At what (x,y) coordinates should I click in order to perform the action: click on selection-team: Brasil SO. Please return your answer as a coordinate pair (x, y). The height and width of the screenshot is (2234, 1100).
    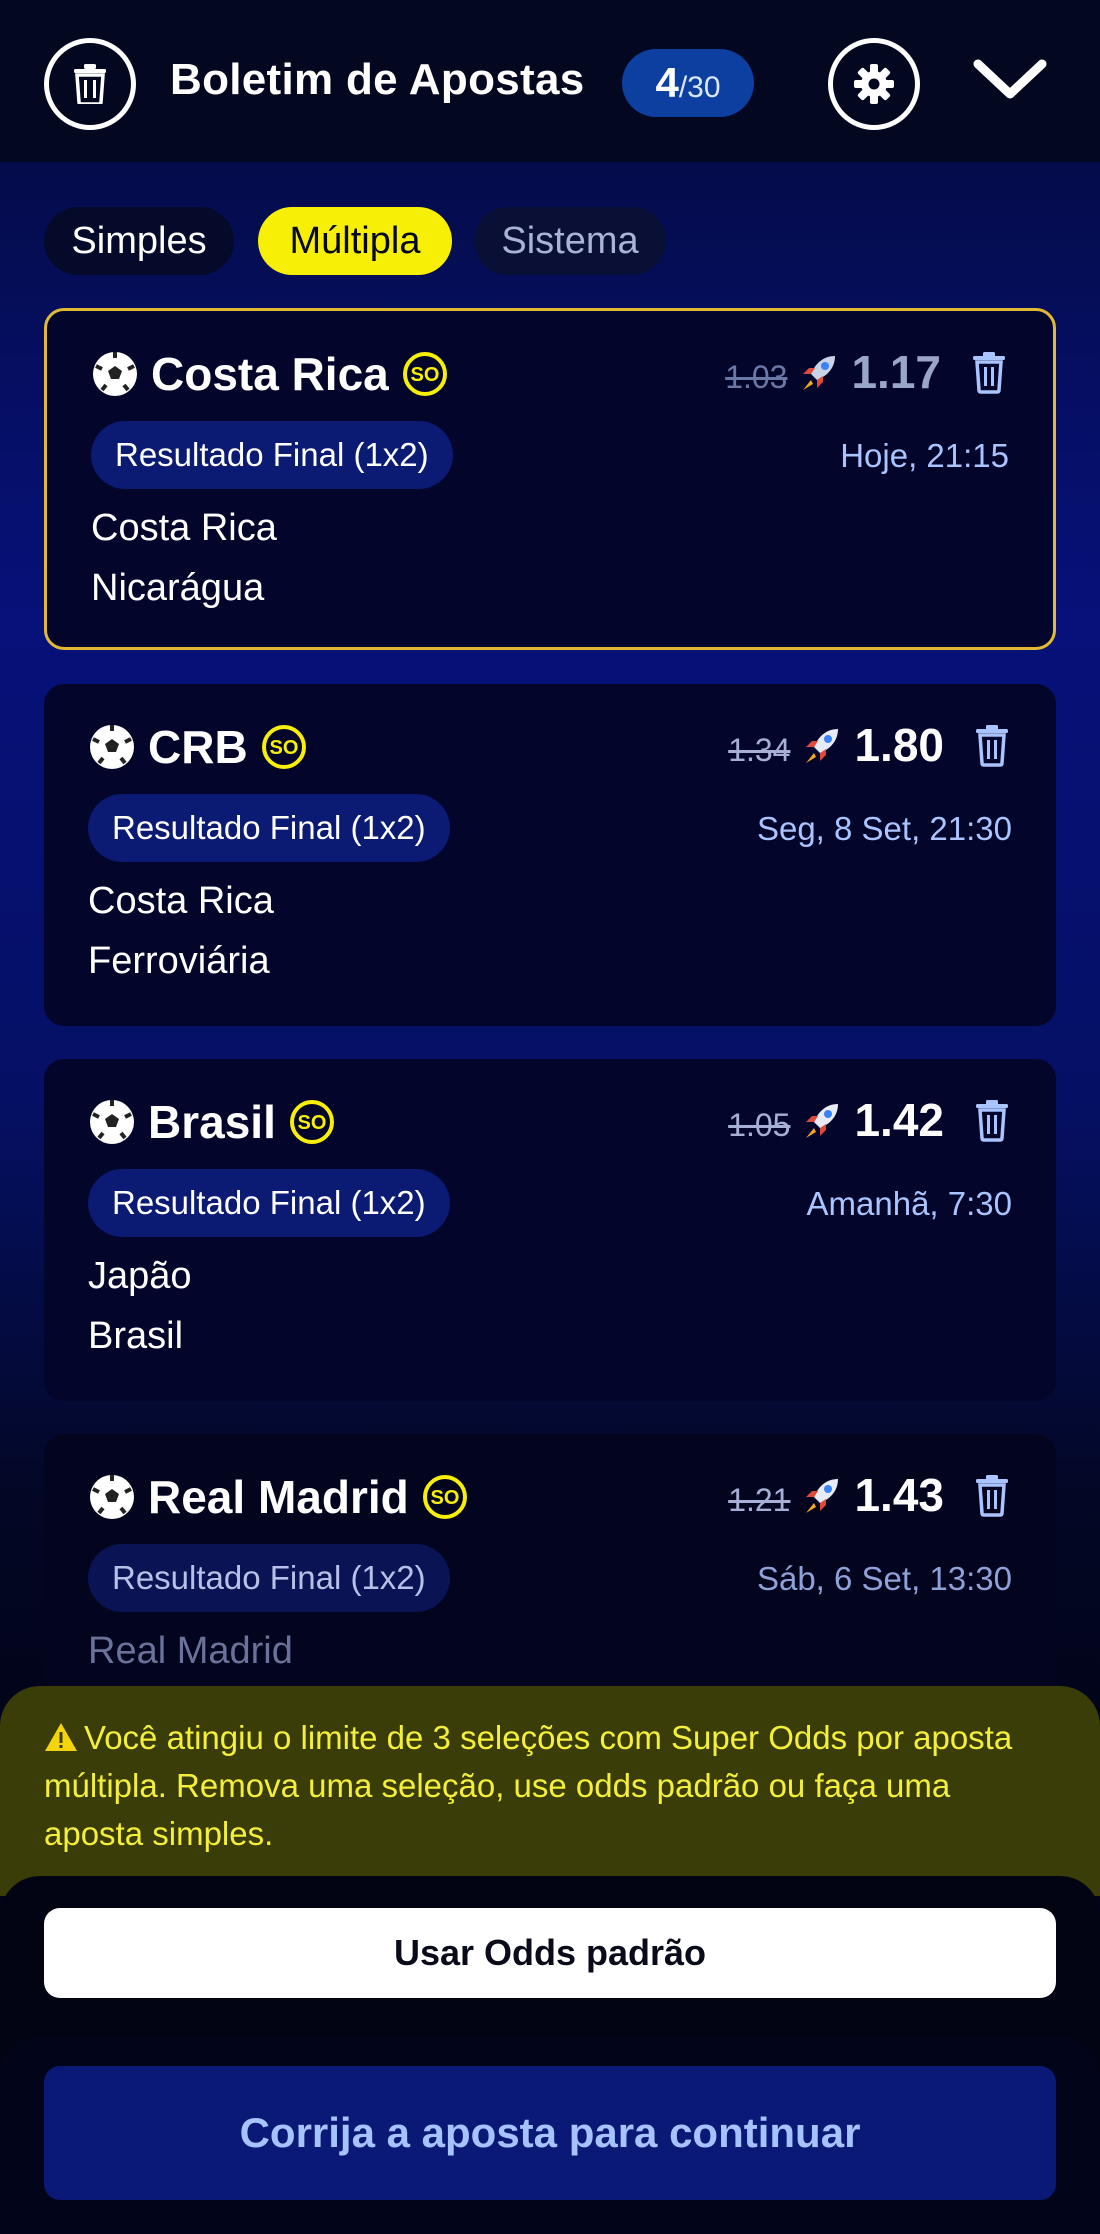
    Looking at the image, I should click on (212, 1122).